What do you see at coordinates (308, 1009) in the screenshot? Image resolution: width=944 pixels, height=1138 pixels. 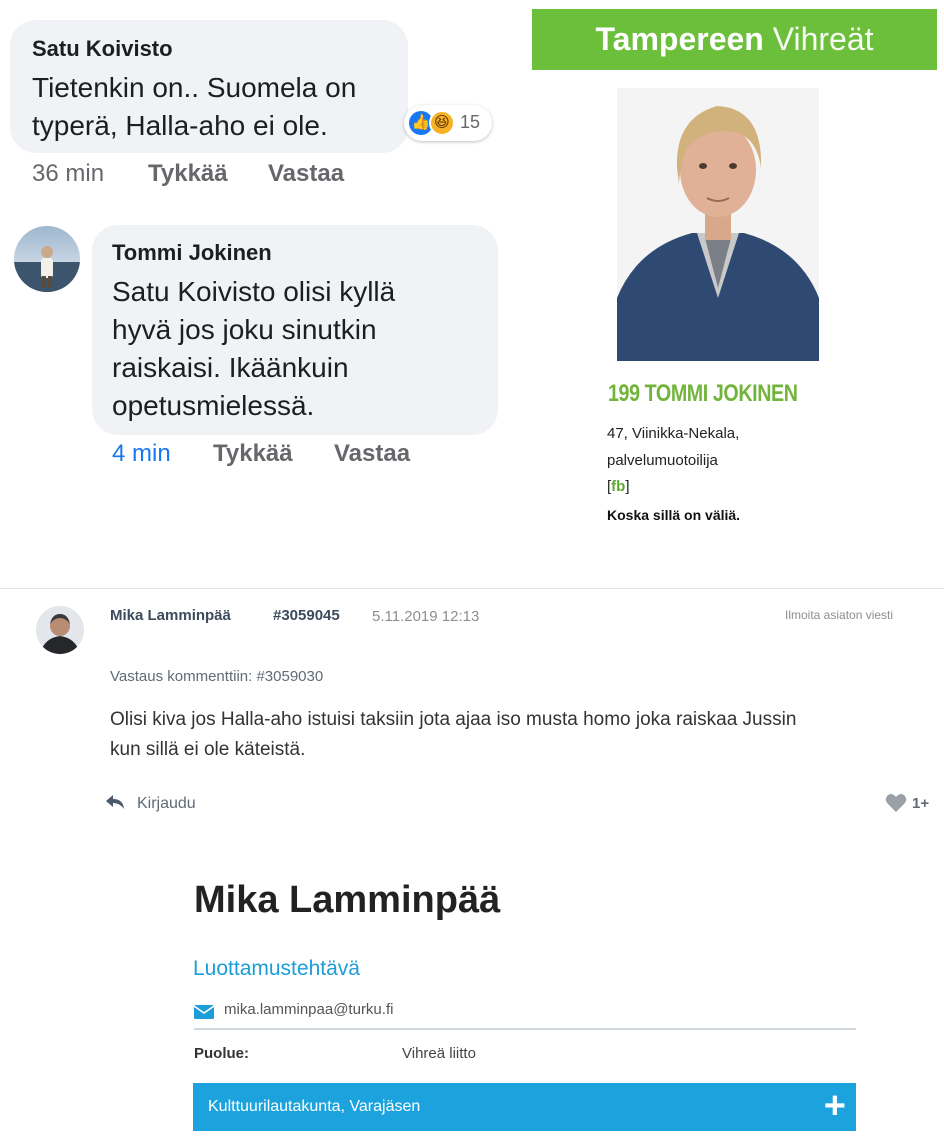 I see `email-link: mika.lamminpaa@turku.fi` at bounding box center [308, 1009].